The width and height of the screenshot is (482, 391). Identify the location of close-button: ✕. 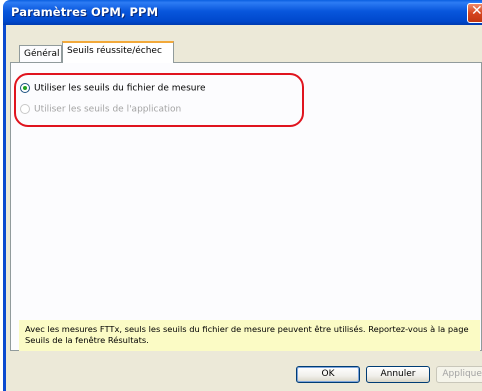
(474, 13).